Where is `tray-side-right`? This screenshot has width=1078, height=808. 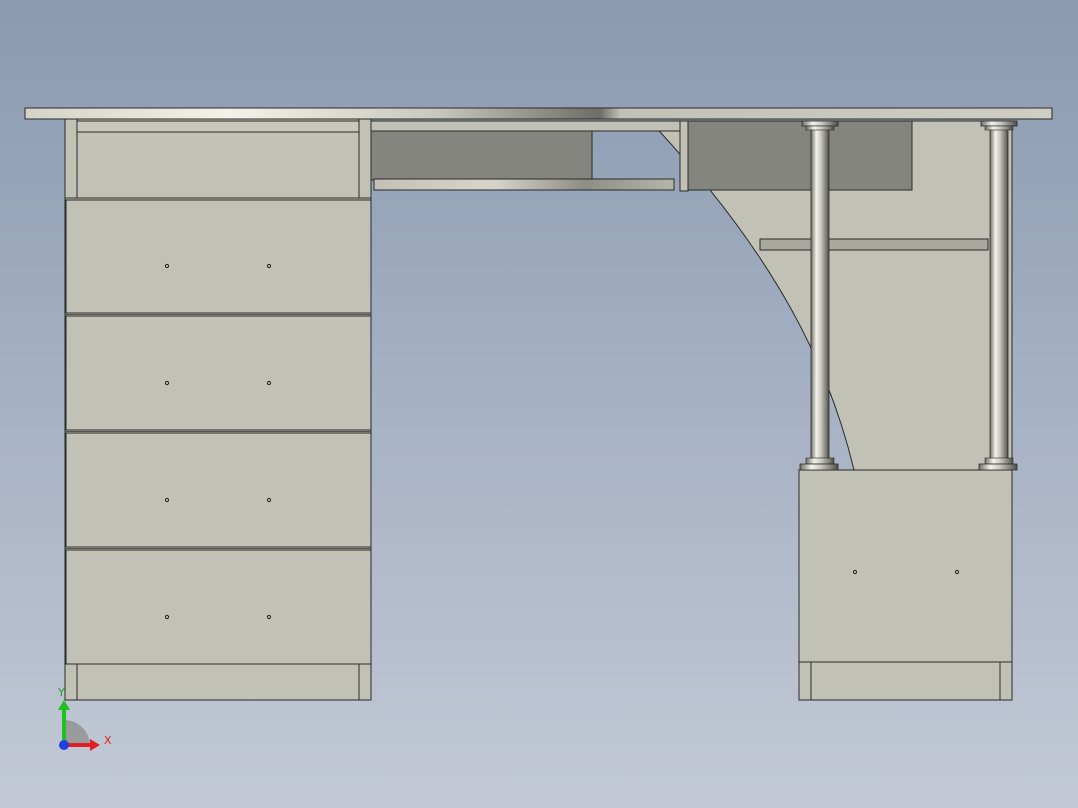
tray-side-right is located at coordinates (684, 156).